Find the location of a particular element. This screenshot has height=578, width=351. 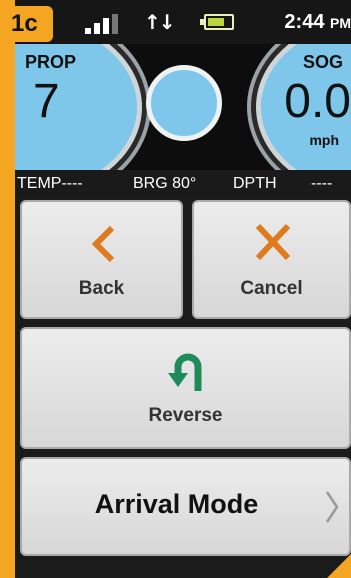

bottom-bar is located at coordinates (183, 569).